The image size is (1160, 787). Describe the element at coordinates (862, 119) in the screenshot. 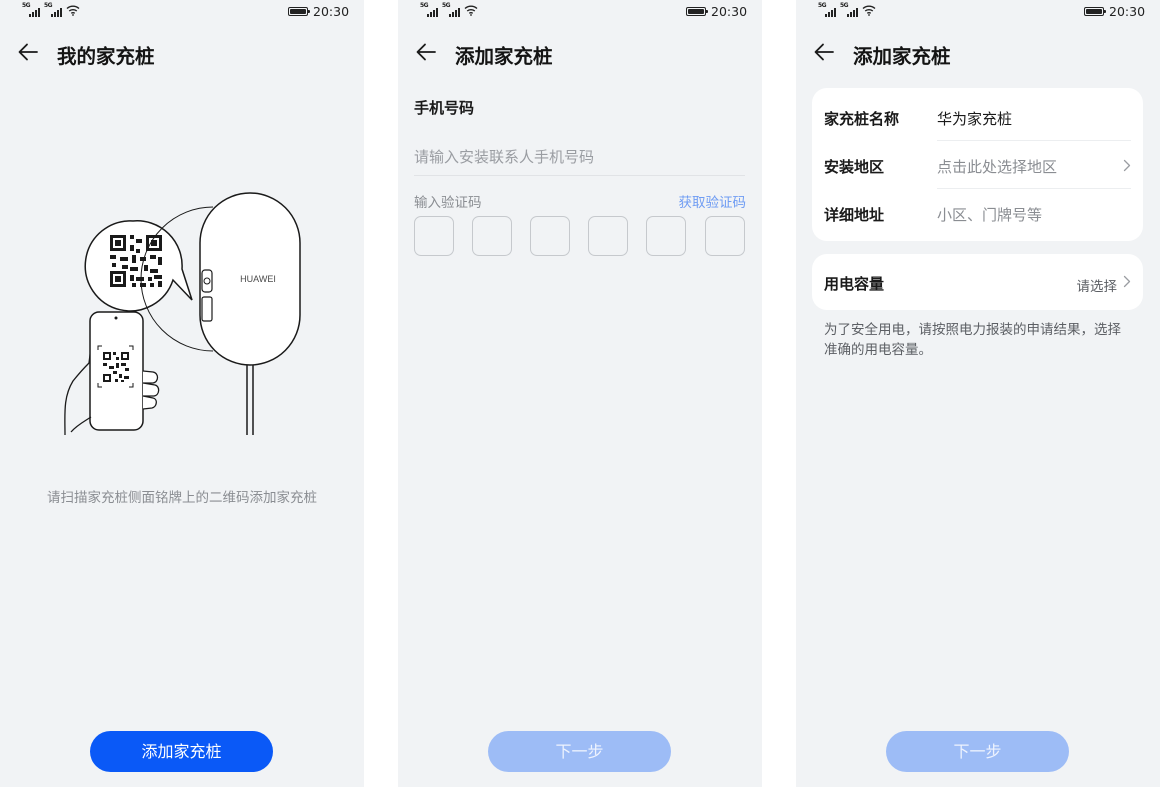

I see `field-label: 家充桩名称` at that location.